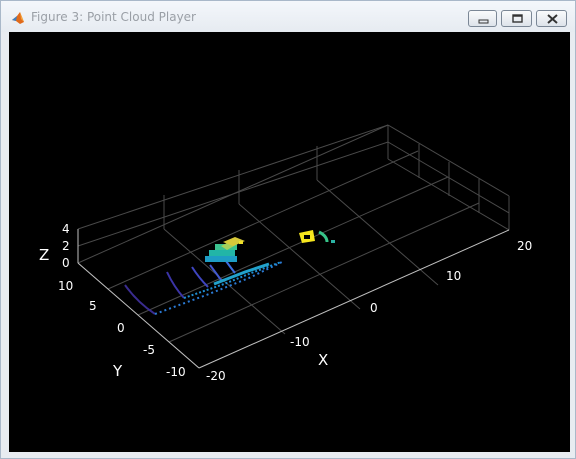 Image resolution: width=576 pixels, height=459 pixels. Describe the element at coordinates (118, 371) in the screenshot. I see `y-axis-label: Y` at that location.